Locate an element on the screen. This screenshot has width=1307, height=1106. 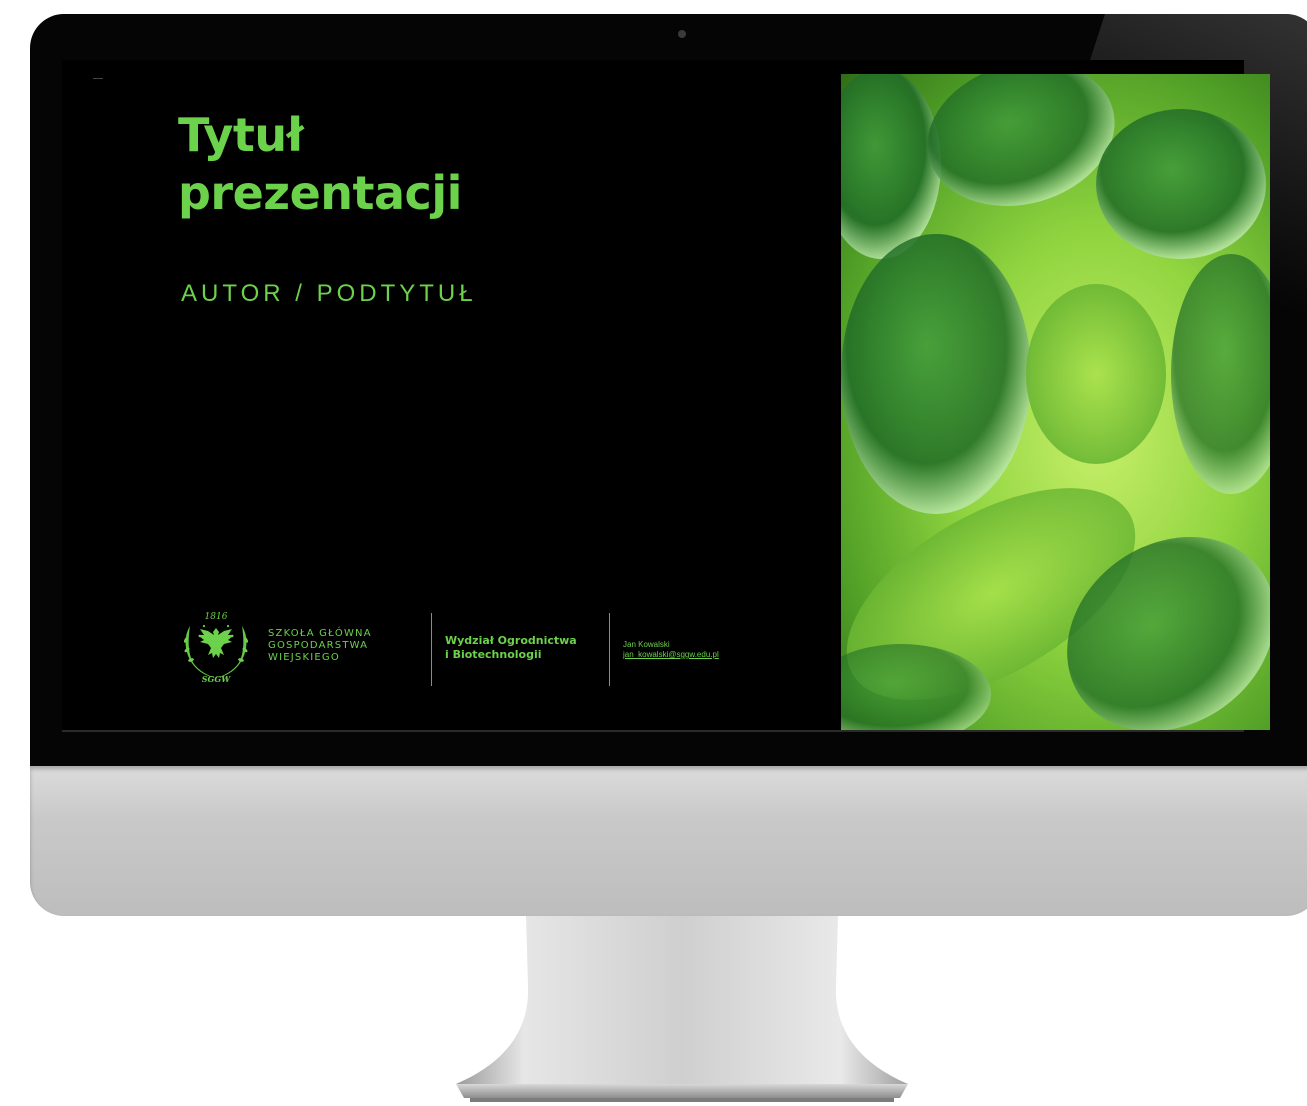
department-line-1: Wydział Ogrodnictwa is located at coordinates (511, 640).